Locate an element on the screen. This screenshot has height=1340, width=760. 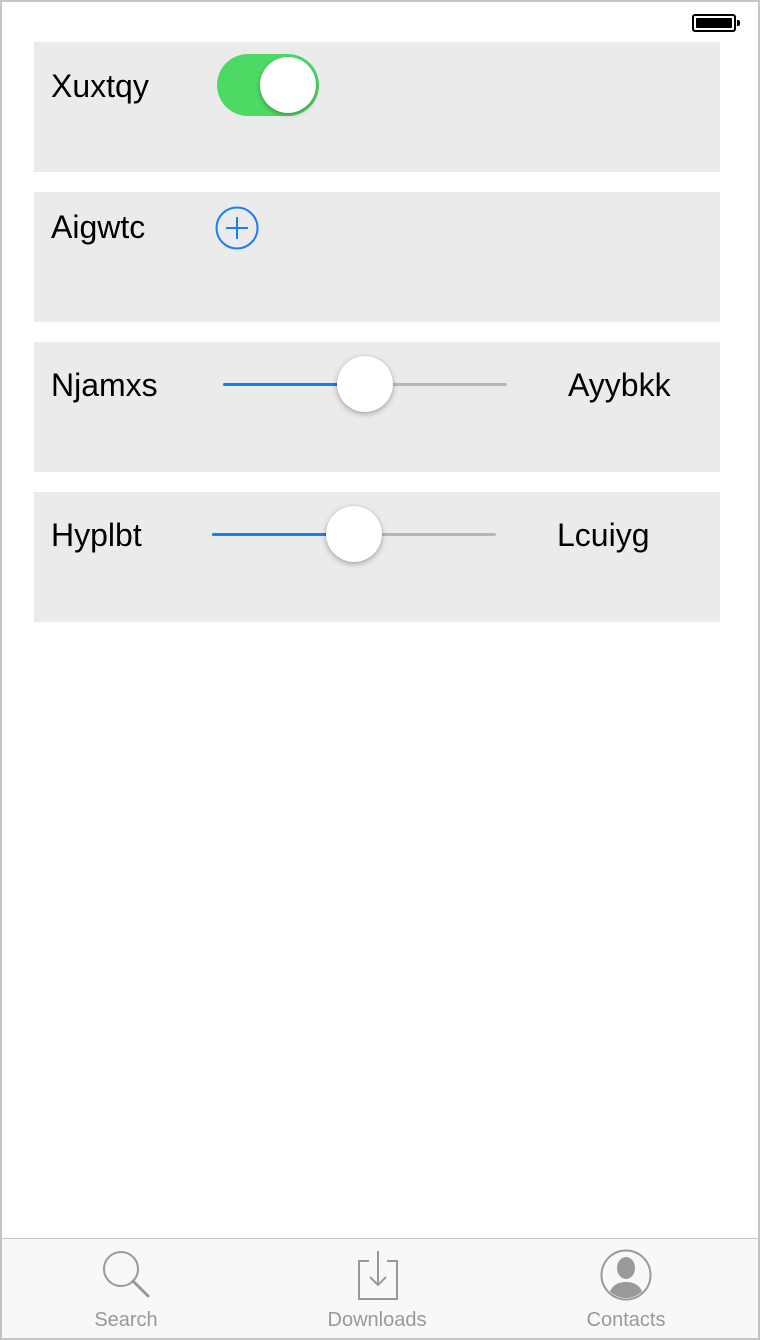
plus-circle-icon is located at coordinates (237, 228).